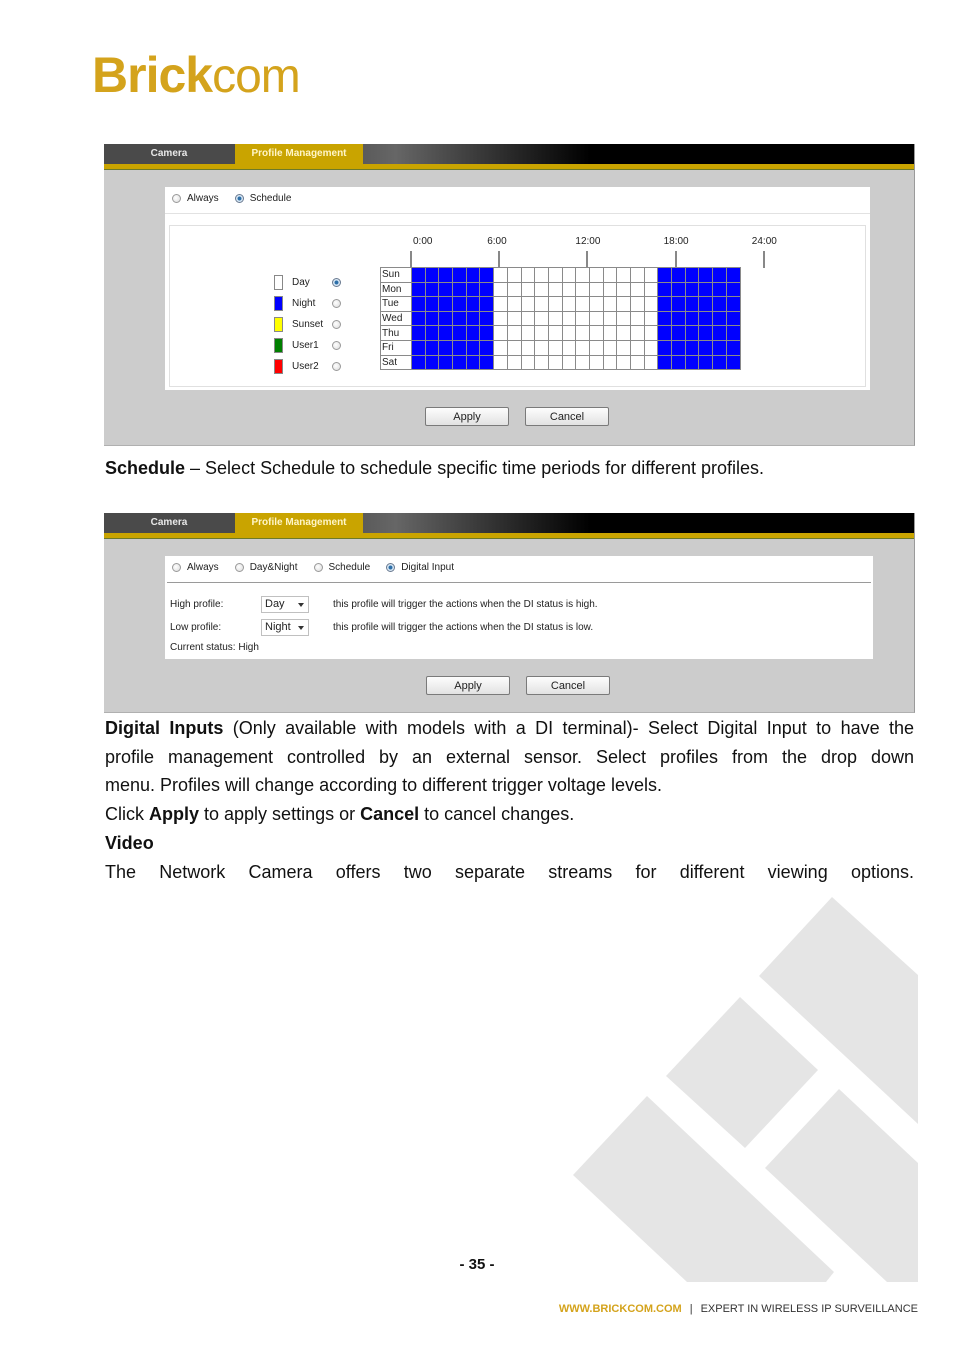  What do you see at coordinates (239, 567) in the screenshot?
I see `radio-day-night` at bounding box center [239, 567].